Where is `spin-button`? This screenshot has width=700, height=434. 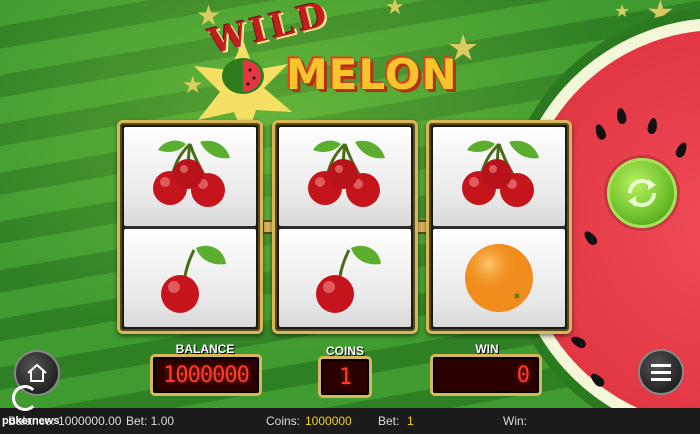
spin-button is located at coordinates (642, 193).